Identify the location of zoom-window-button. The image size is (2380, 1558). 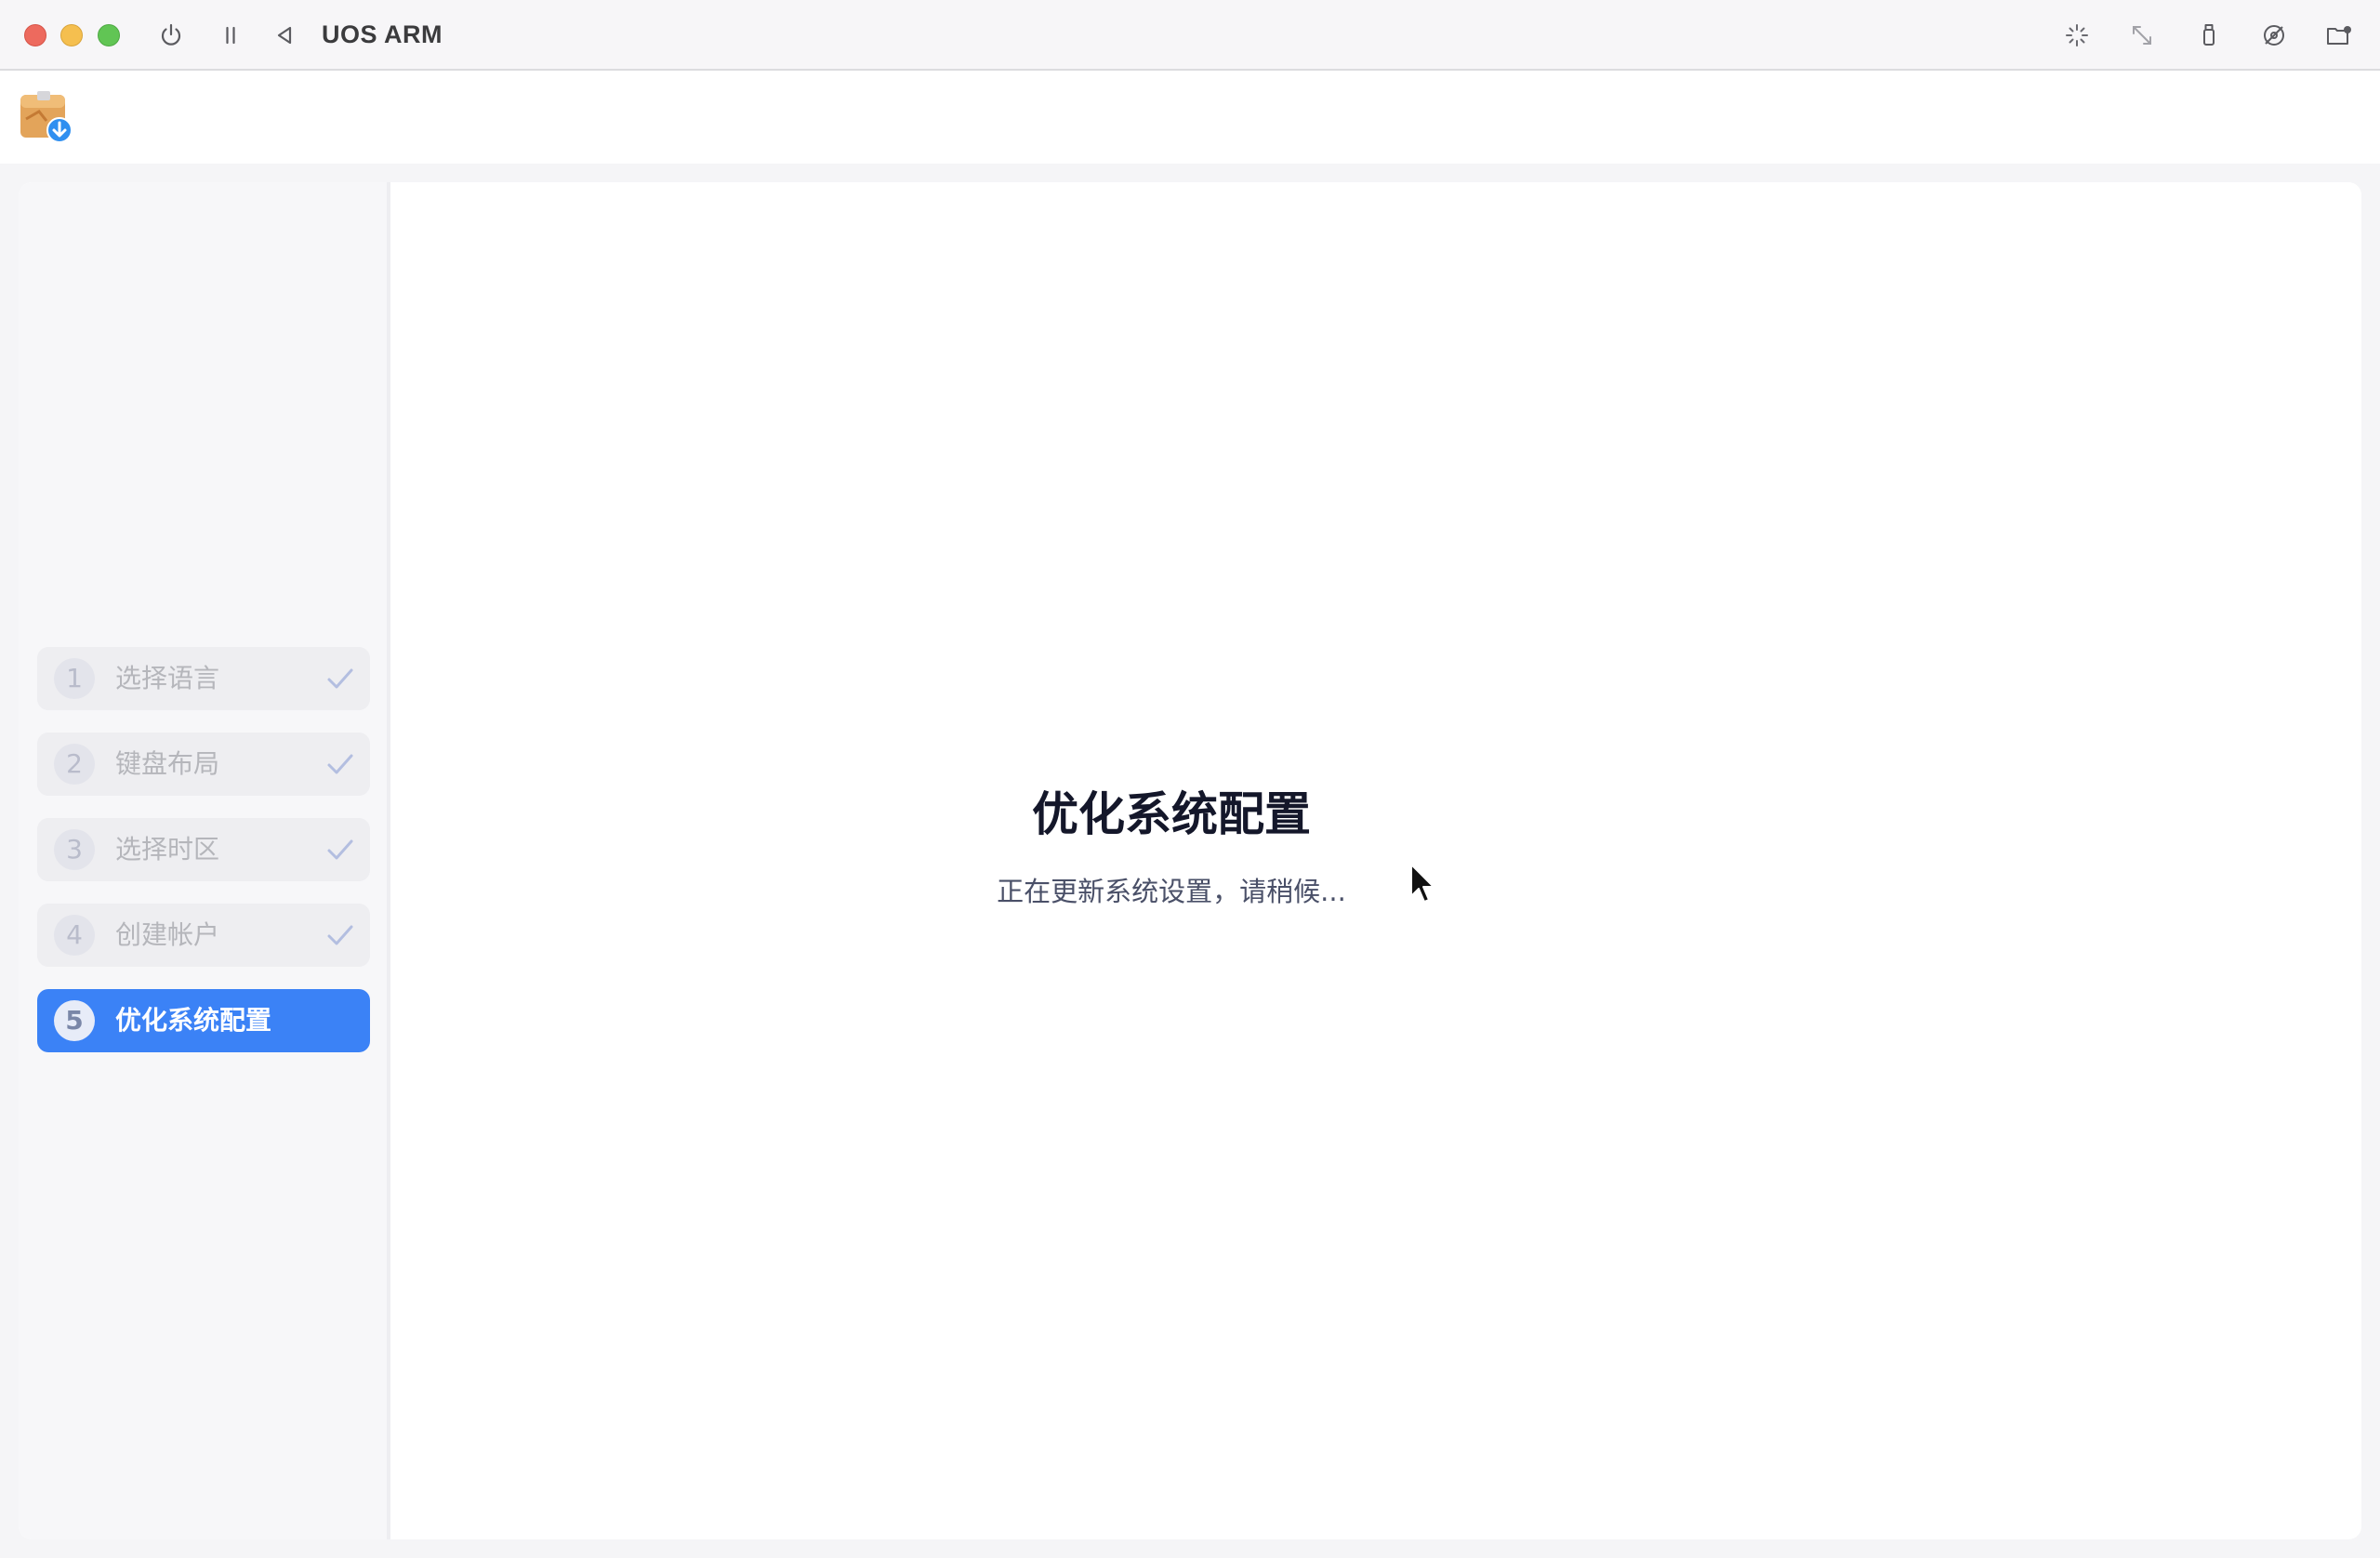
(109, 35).